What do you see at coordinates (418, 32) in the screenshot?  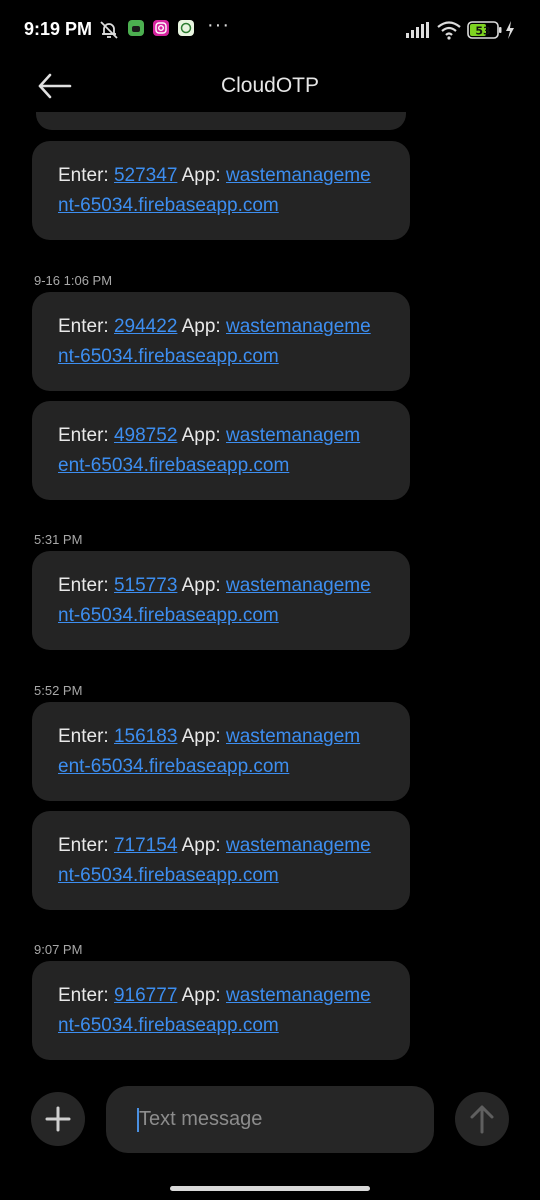 I see `signal-icon` at bounding box center [418, 32].